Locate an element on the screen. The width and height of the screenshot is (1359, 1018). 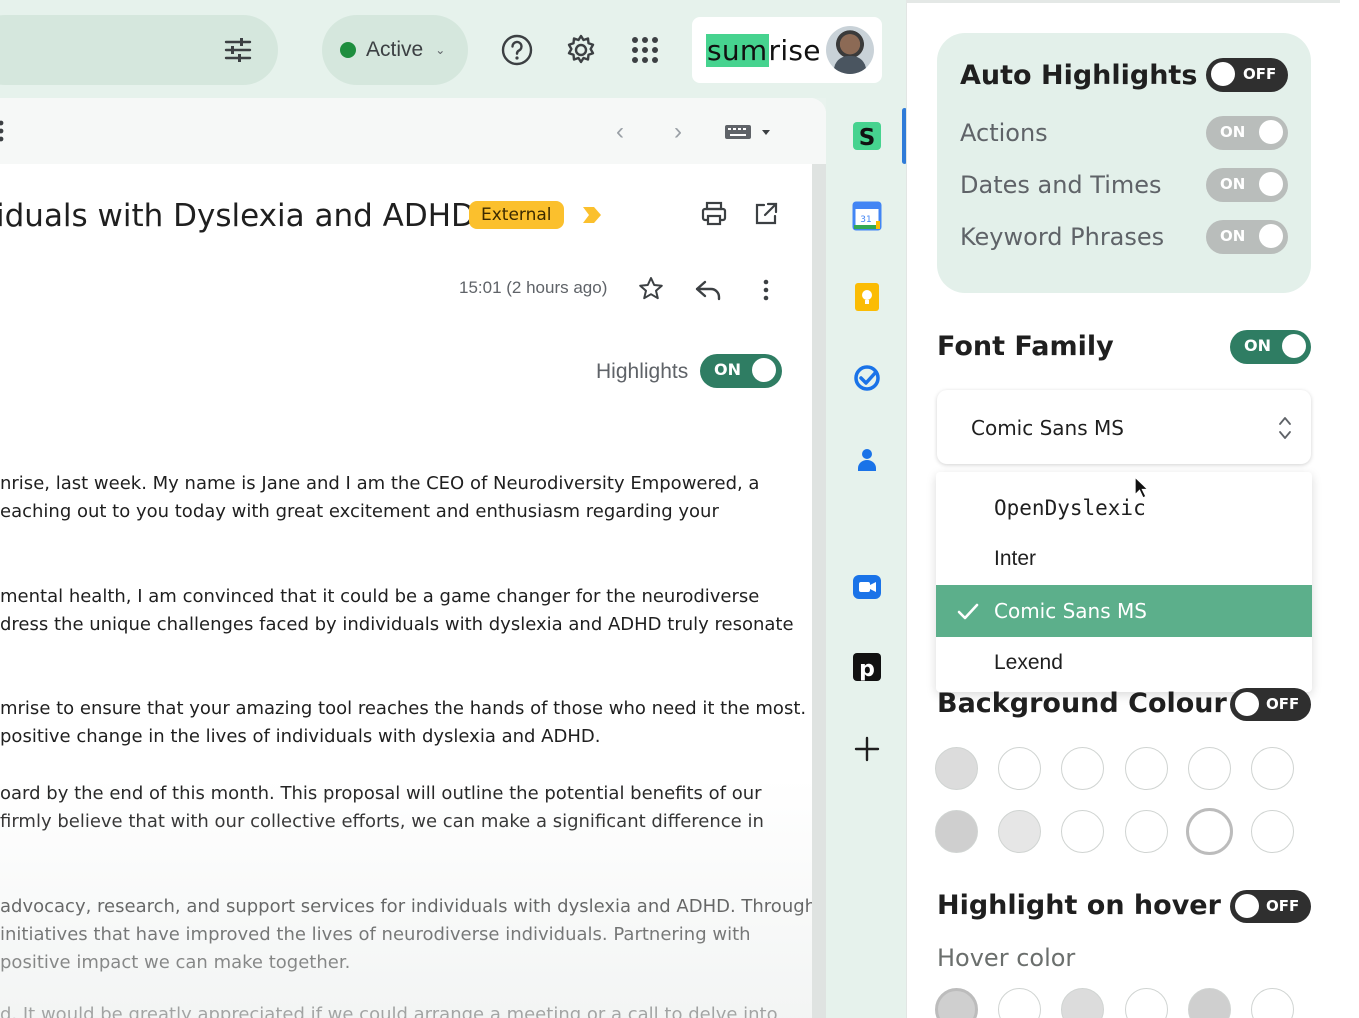
highlight-on-hover-title: Highlight on hover is located at coordinates (1079, 905).